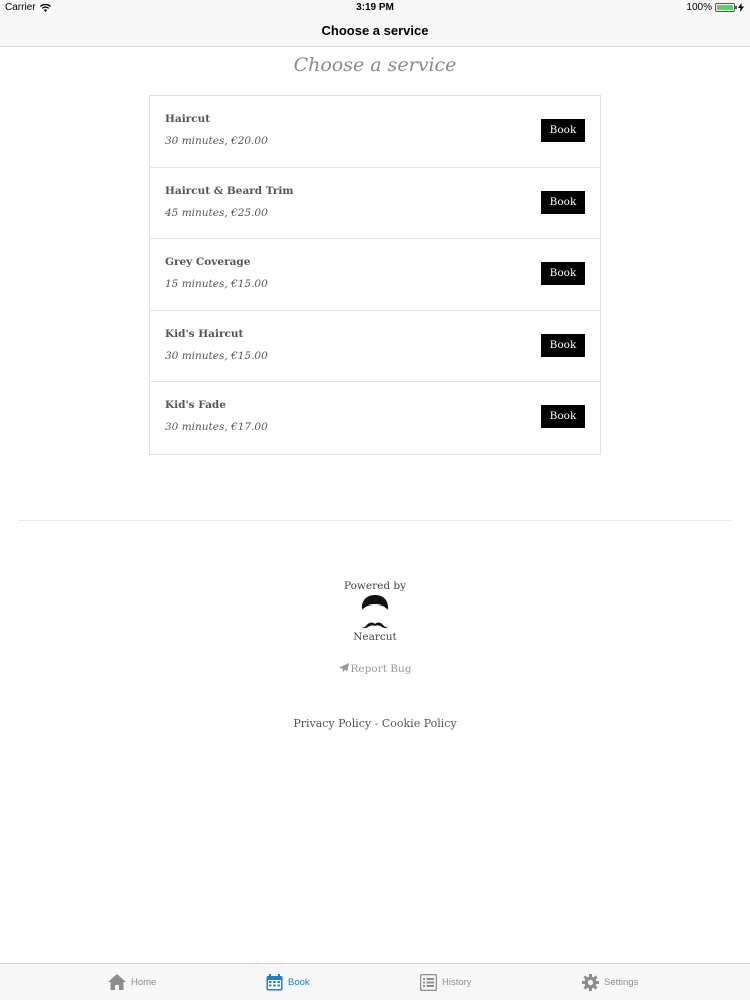  Describe the element at coordinates (216, 355) in the screenshot. I see `service-details: 30 minutes, €15.00` at that location.